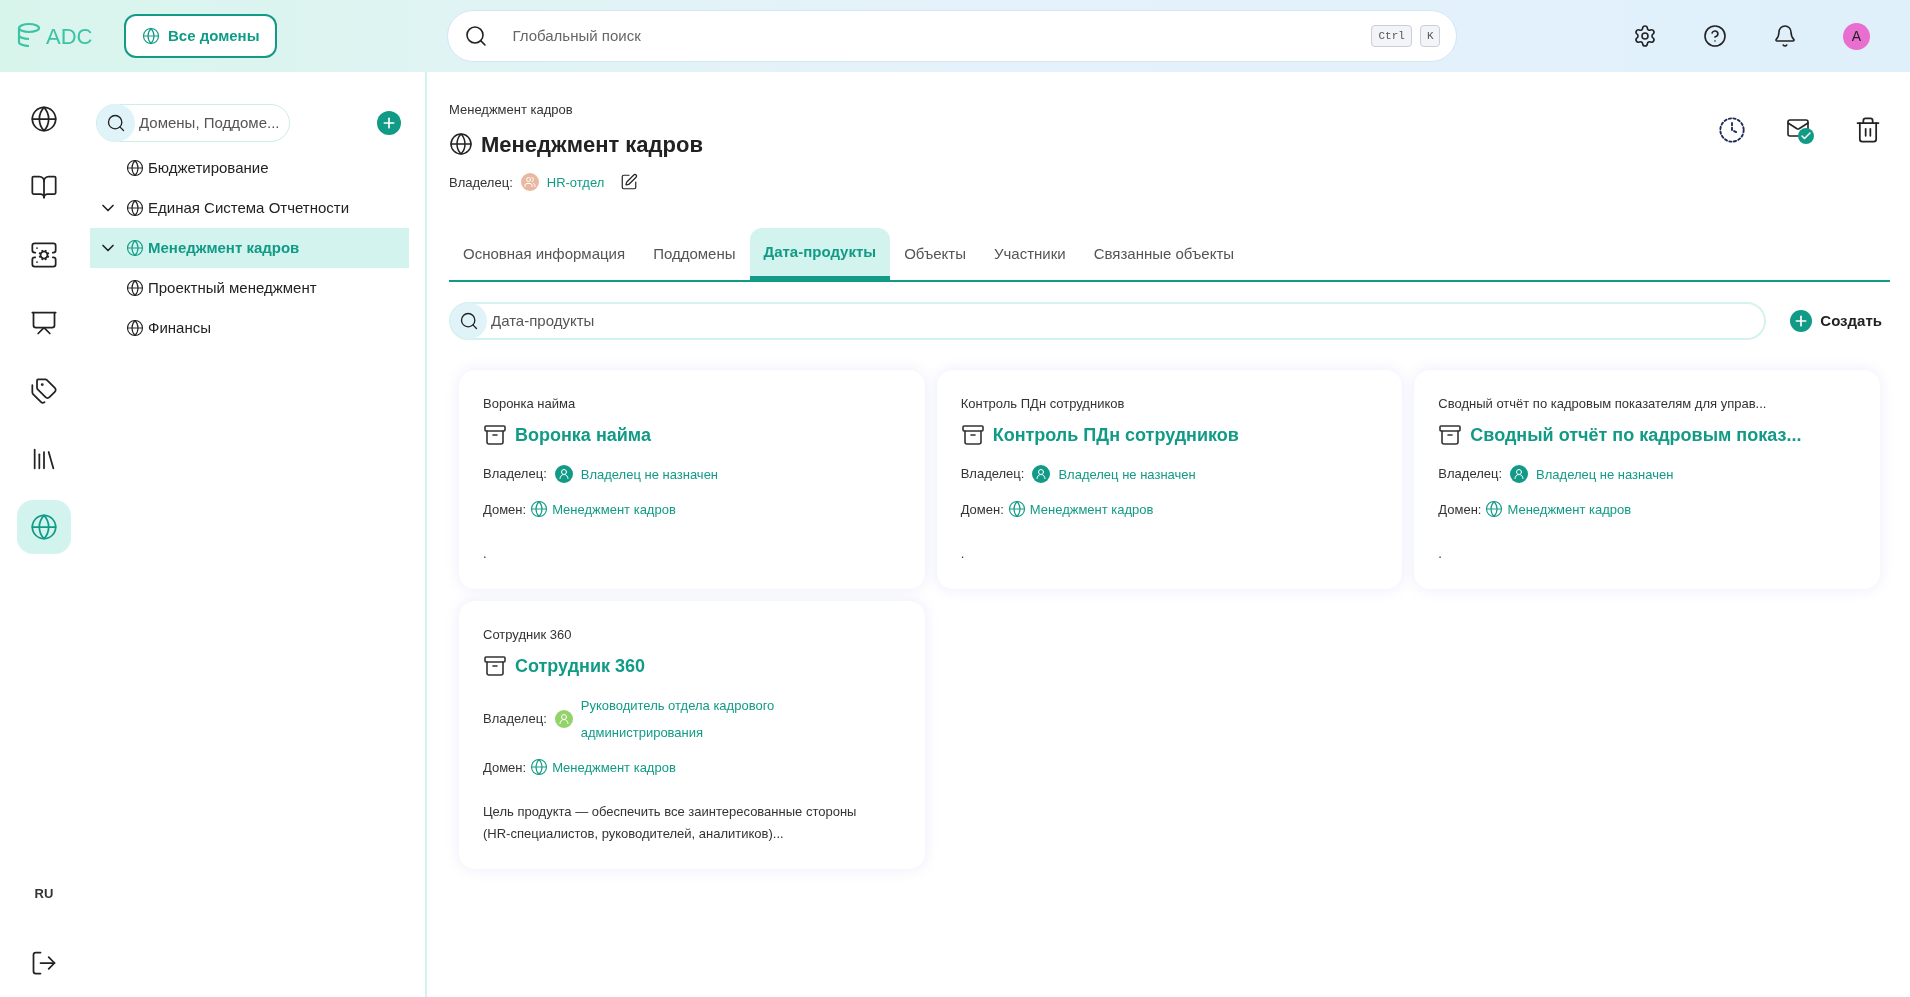 This screenshot has width=1910, height=997. Describe the element at coordinates (583, 435) in the screenshot. I see `card-title: Воронка найма` at that location.